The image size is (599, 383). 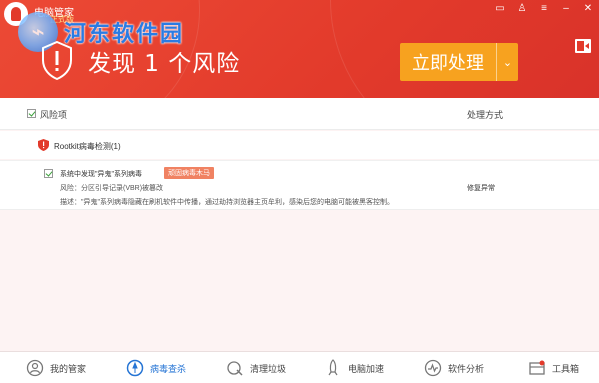 I want to click on risk-item-title: 系统中发现"异鬼"系列病毒, so click(x=101, y=174).